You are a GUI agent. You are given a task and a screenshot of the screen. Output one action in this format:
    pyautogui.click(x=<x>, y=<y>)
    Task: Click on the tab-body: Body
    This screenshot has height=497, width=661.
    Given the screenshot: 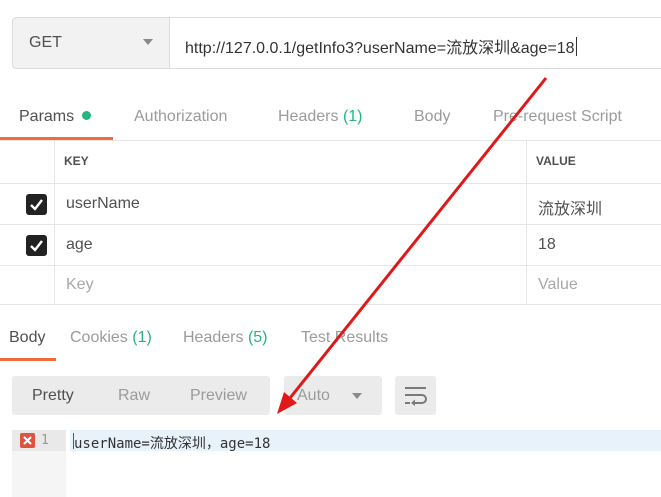 What is the action you would take?
    pyautogui.click(x=432, y=117)
    